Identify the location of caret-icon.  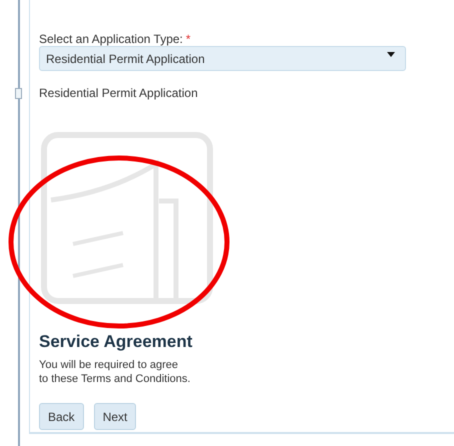
(391, 54).